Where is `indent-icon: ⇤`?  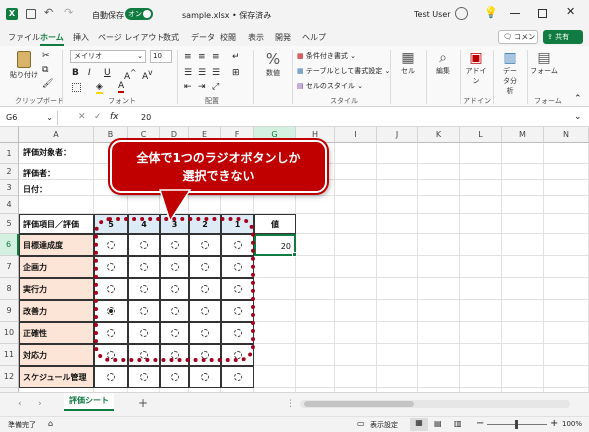 indent-icon: ⇤ is located at coordinates (188, 87).